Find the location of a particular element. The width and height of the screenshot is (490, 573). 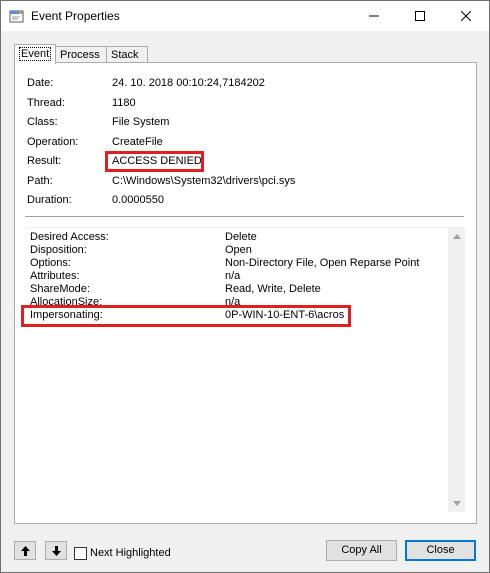

tab-event: Event is located at coordinates (35, 54).